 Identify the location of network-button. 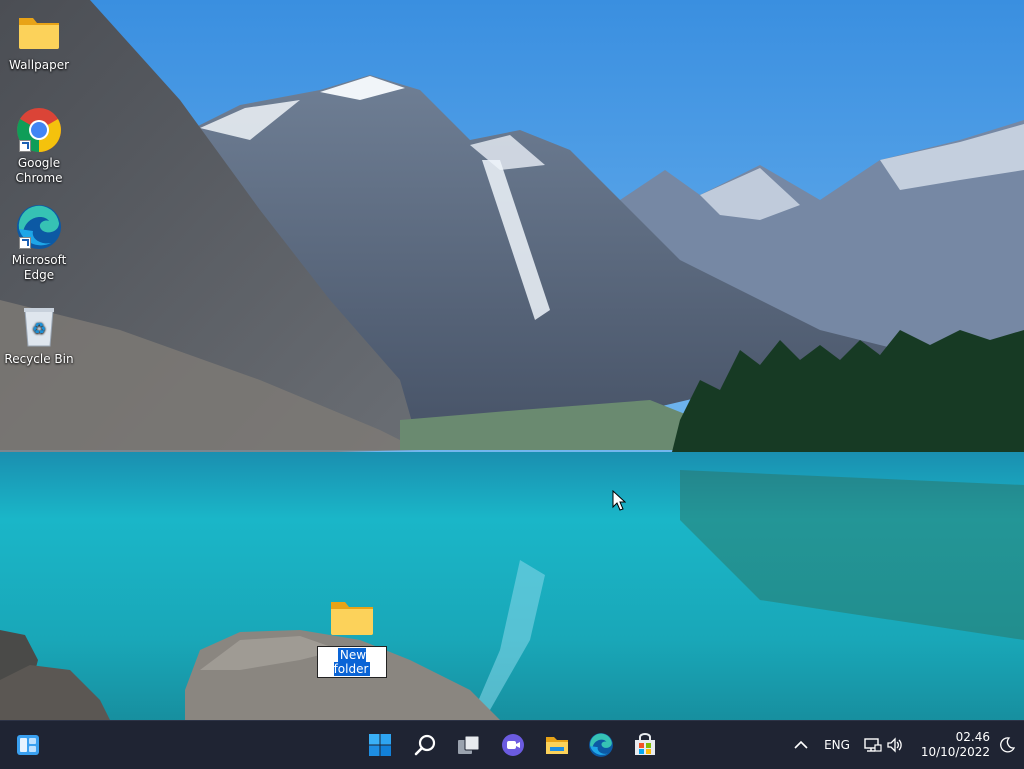
(873, 745).